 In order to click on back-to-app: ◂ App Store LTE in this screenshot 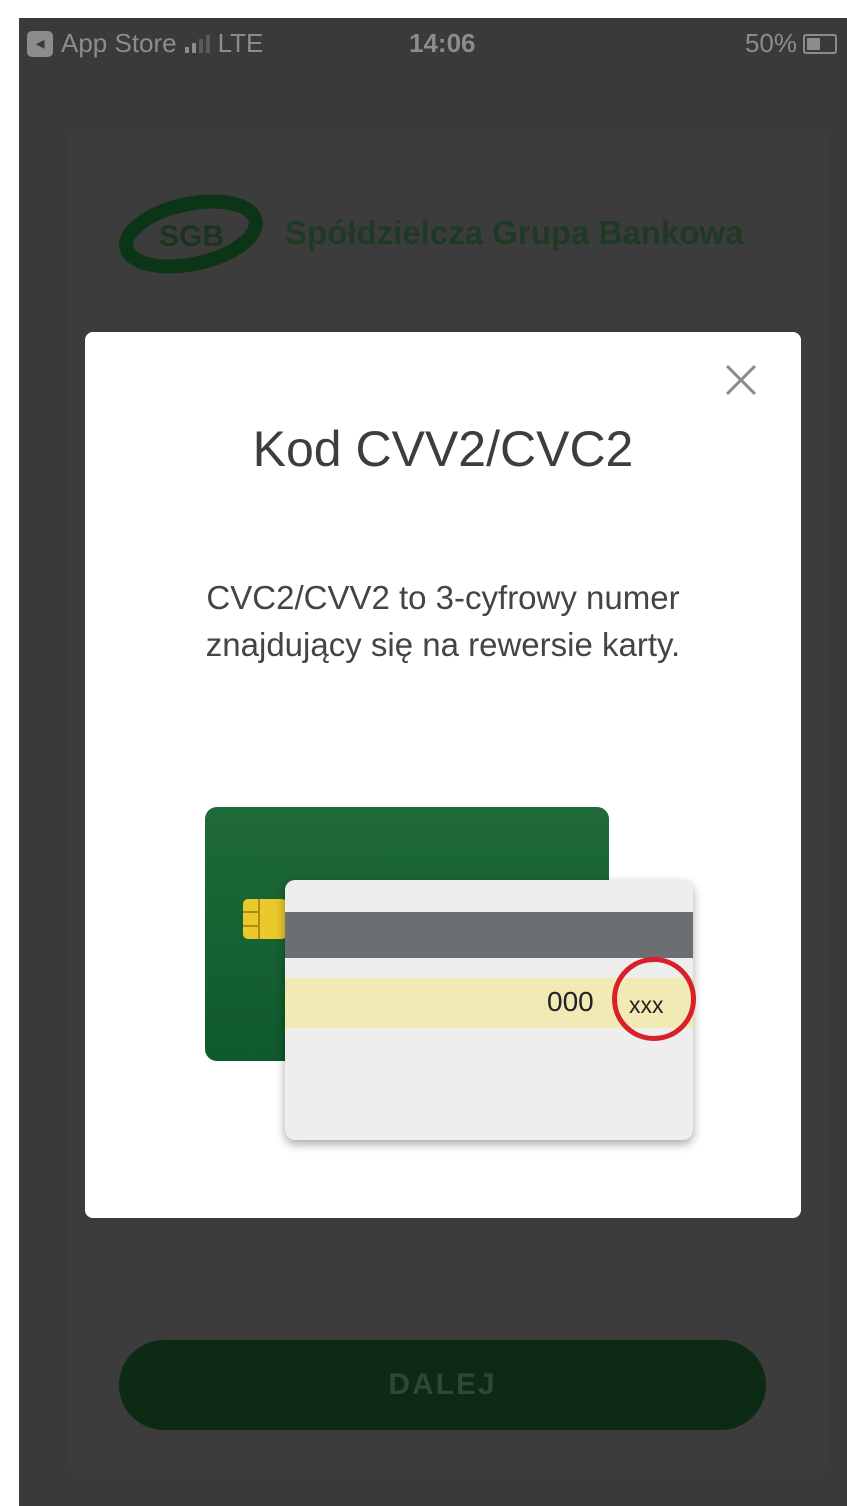, I will do `click(145, 43)`.